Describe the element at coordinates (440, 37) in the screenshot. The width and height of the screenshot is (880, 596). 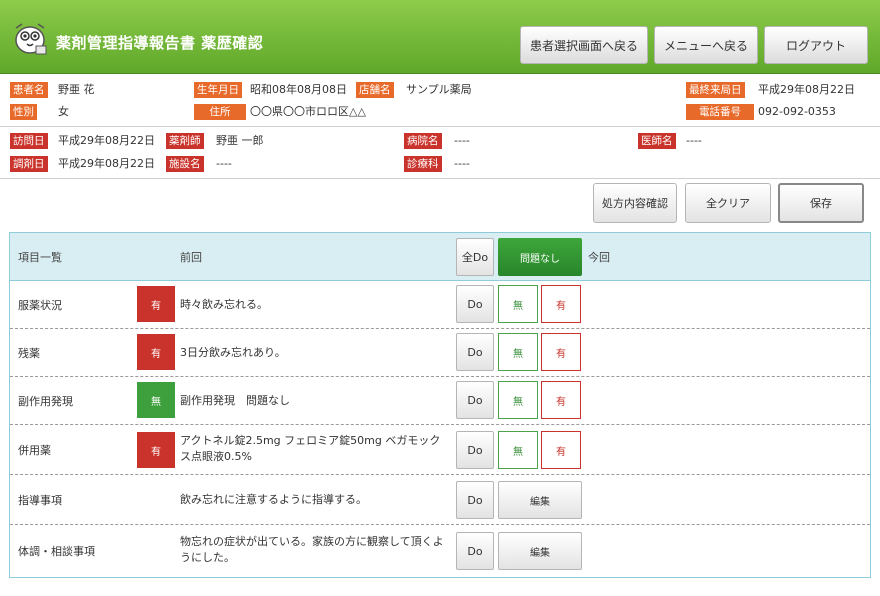
I see `app-header: 薬剤管理指導報告書 薬歴確認 患者選択画面へ戻る メニューへ戻る ログアウト` at that location.